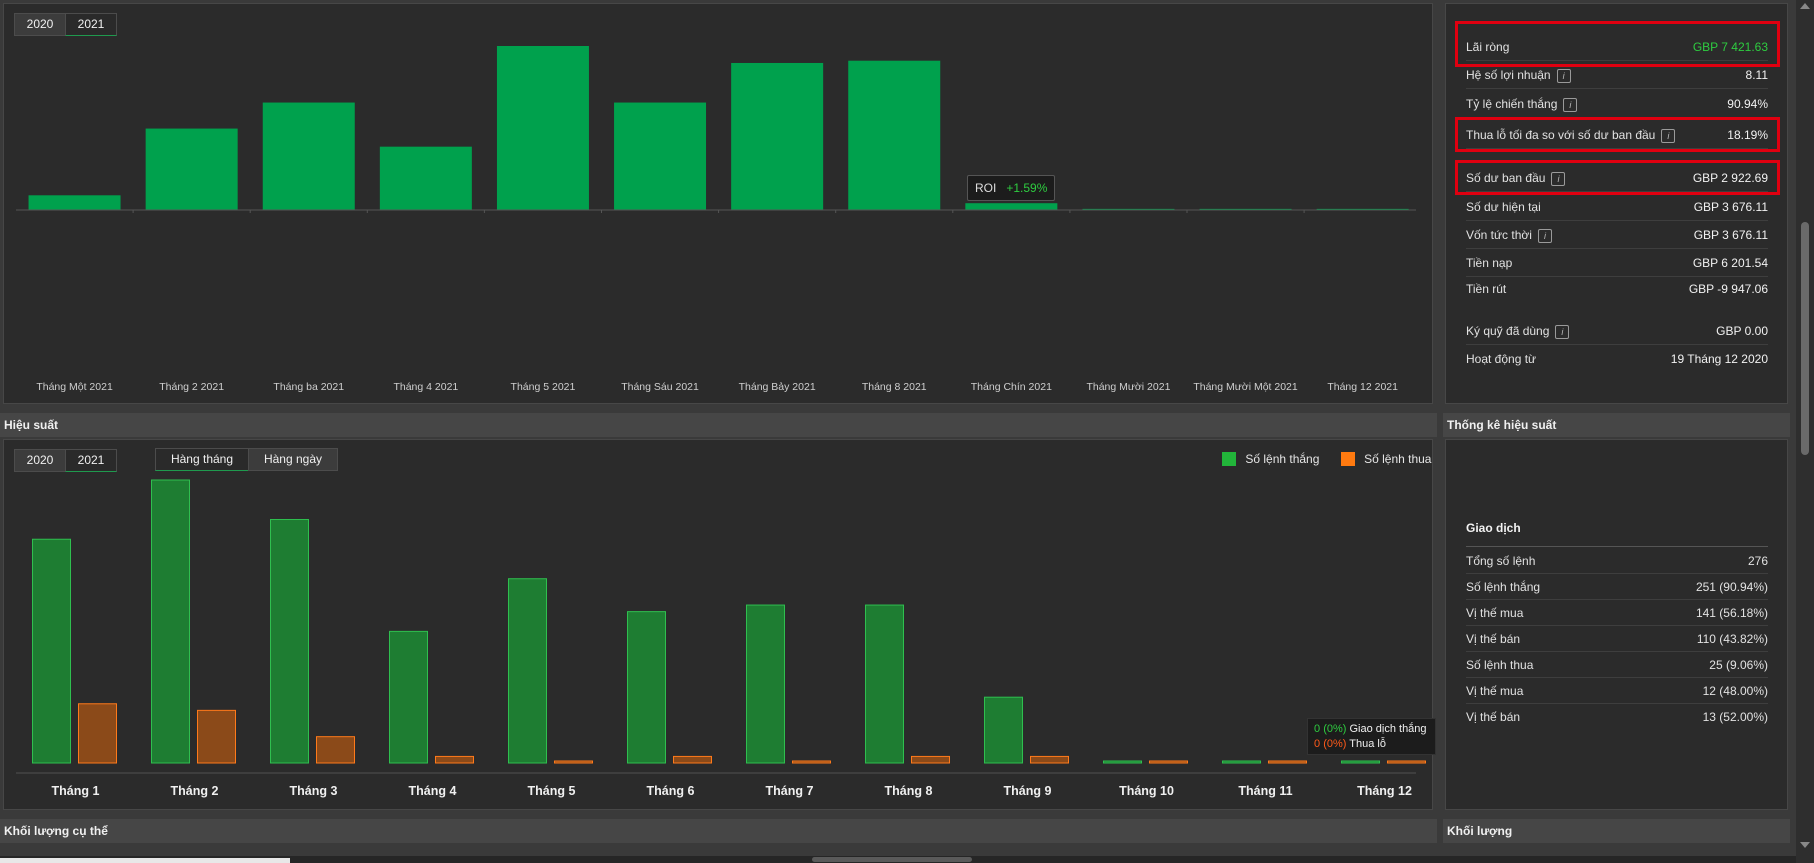 The height and width of the screenshot is (863, 1814). What do you see at coordinates (1617, 289) in the screenshot?
I see `withdrawals-row: Tiền rút GBP -9 947.06` at bounding box center [1617, 289].